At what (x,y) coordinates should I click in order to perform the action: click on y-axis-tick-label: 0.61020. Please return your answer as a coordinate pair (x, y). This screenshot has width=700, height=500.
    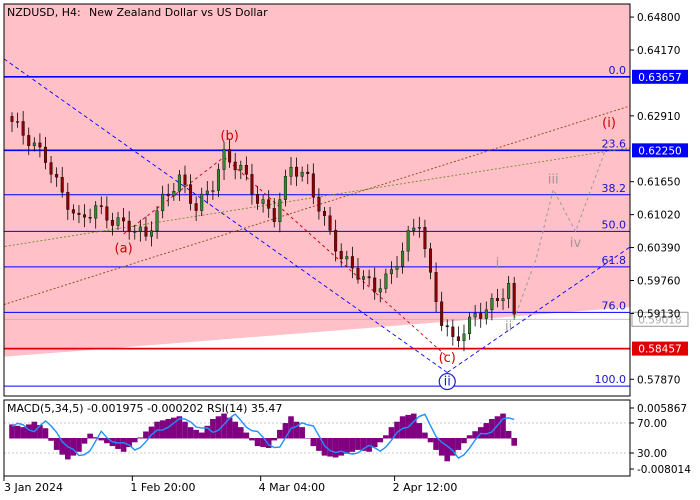
    Looking at the image, I should click on (658, 216).